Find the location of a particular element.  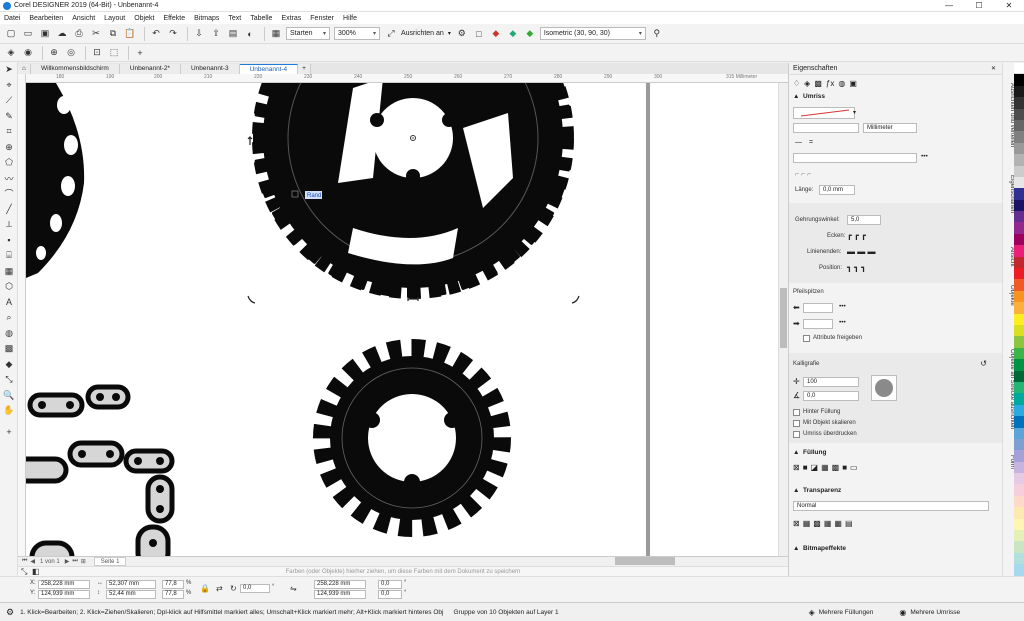

position-x-field: 258,228 mm is located at coordinates (64, 584).